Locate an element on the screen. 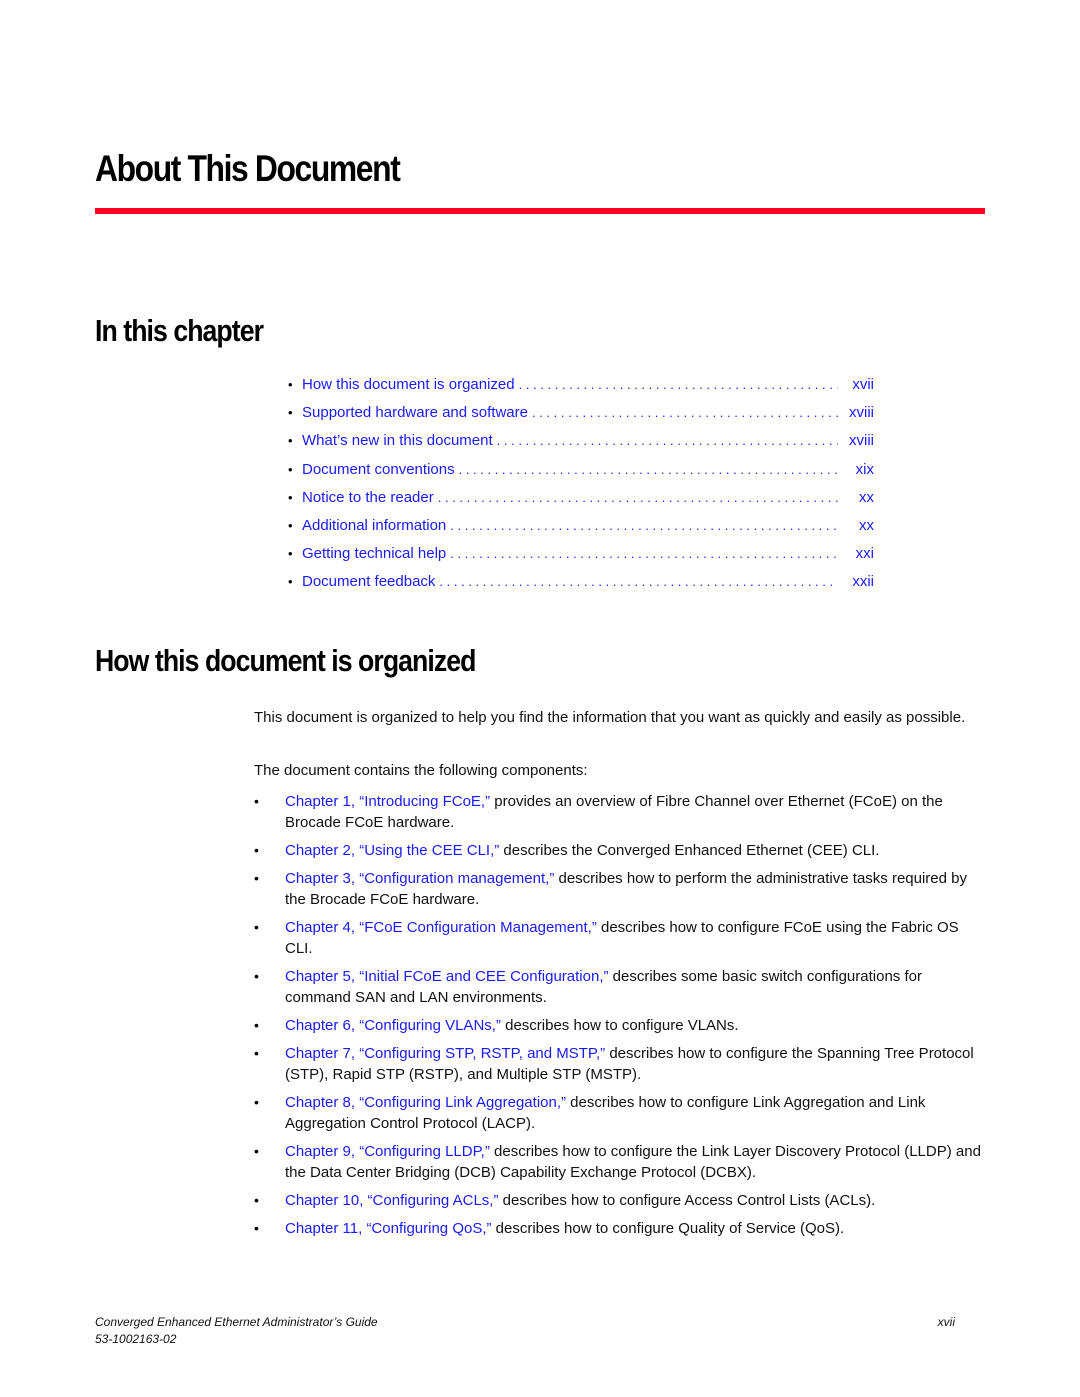  toc-item: • Additional information xx is located at coordinates (581, 531).